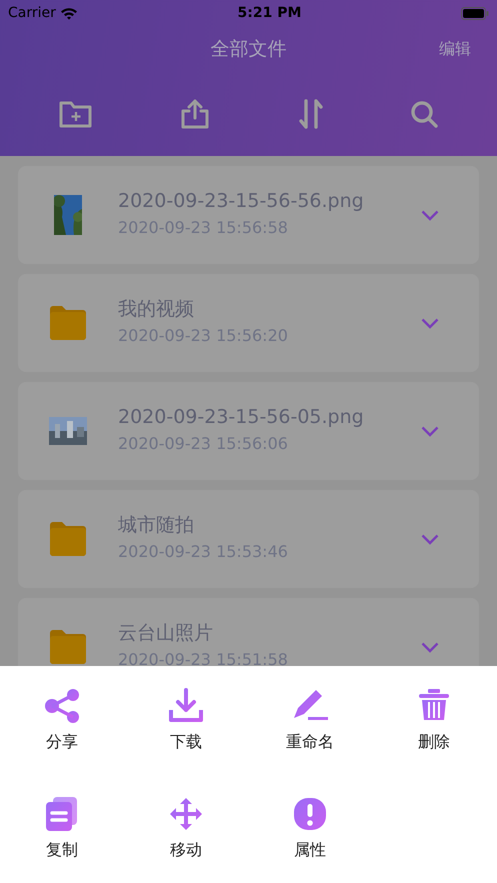 The width and height of the screenshot is (497, 883). Describe the element at coordinates (310, 730) in the screenshot. I see `action-button: 重命名` at that location.